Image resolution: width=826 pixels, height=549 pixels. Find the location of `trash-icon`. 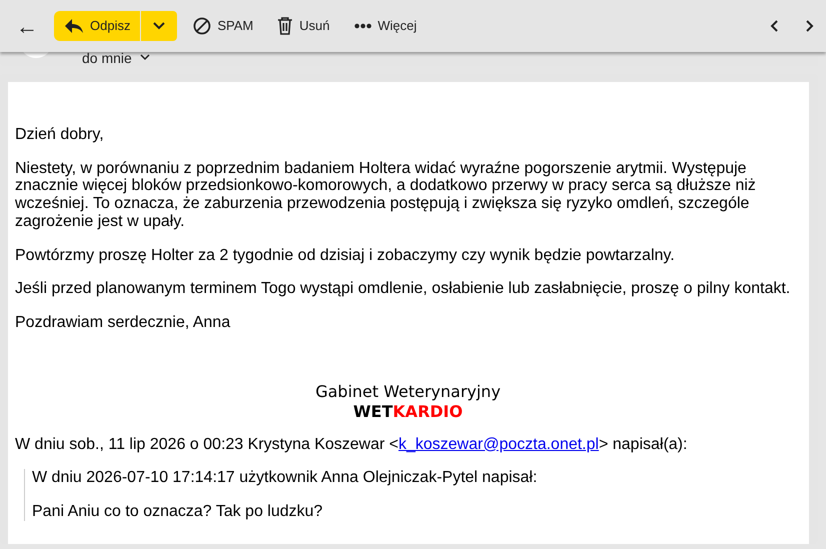

trash-icon is located at coordinates (285, 26).